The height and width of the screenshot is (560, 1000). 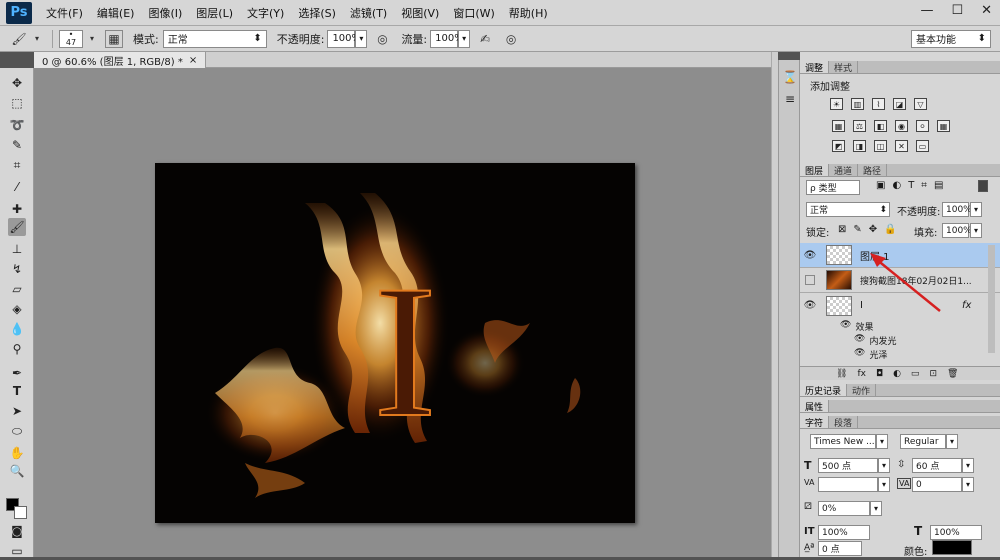 What do you see at coordinates (880, 185) in the screenshot?
I see `pixel-filter-icon: ▣` at bounding box center [880, 185].